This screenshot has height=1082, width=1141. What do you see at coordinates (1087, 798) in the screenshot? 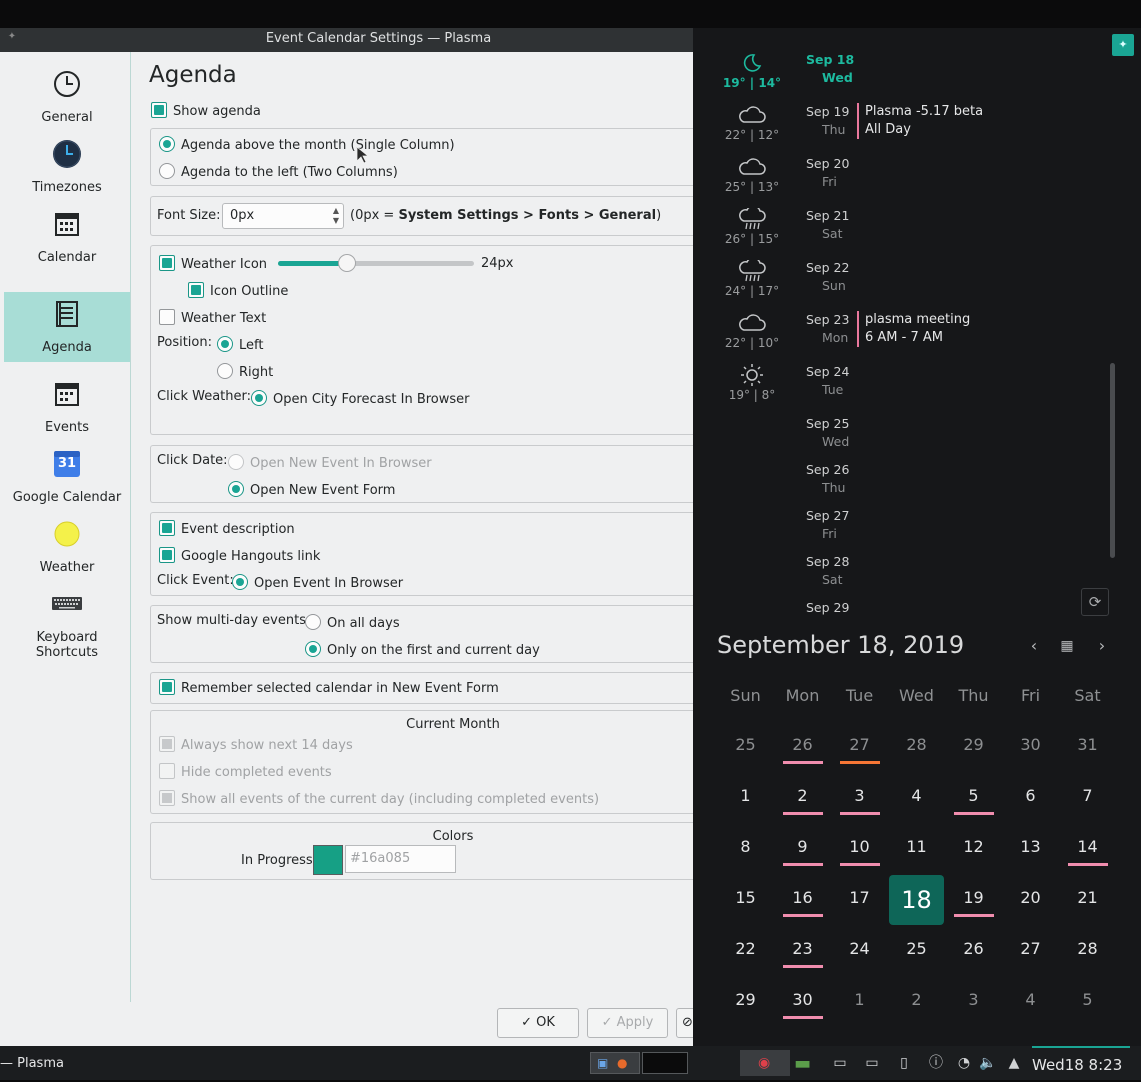
I see `calendar-day: 7` at bounding box center [1087, 798].